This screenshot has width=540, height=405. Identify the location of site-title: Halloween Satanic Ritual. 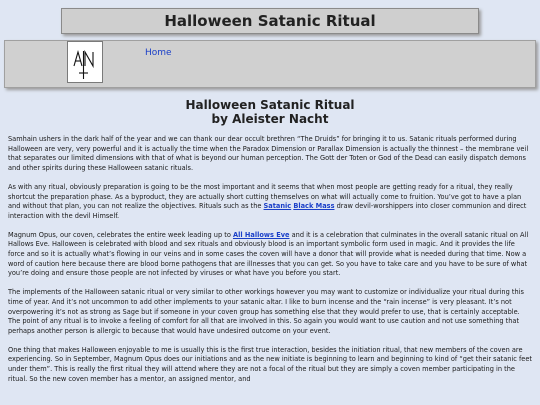
(270, 21).